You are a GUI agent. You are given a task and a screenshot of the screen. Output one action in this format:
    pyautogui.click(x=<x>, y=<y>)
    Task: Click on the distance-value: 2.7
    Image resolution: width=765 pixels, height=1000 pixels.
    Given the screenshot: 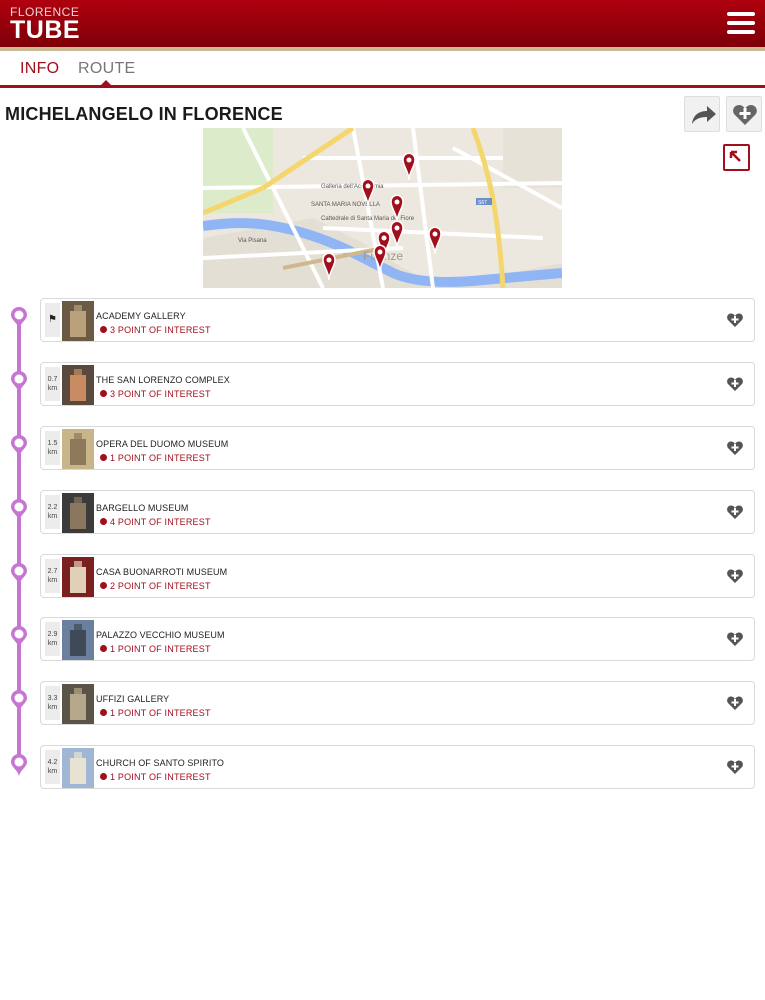 What is the action you would take?
    pyautogui.click(x=52, y=571)
    